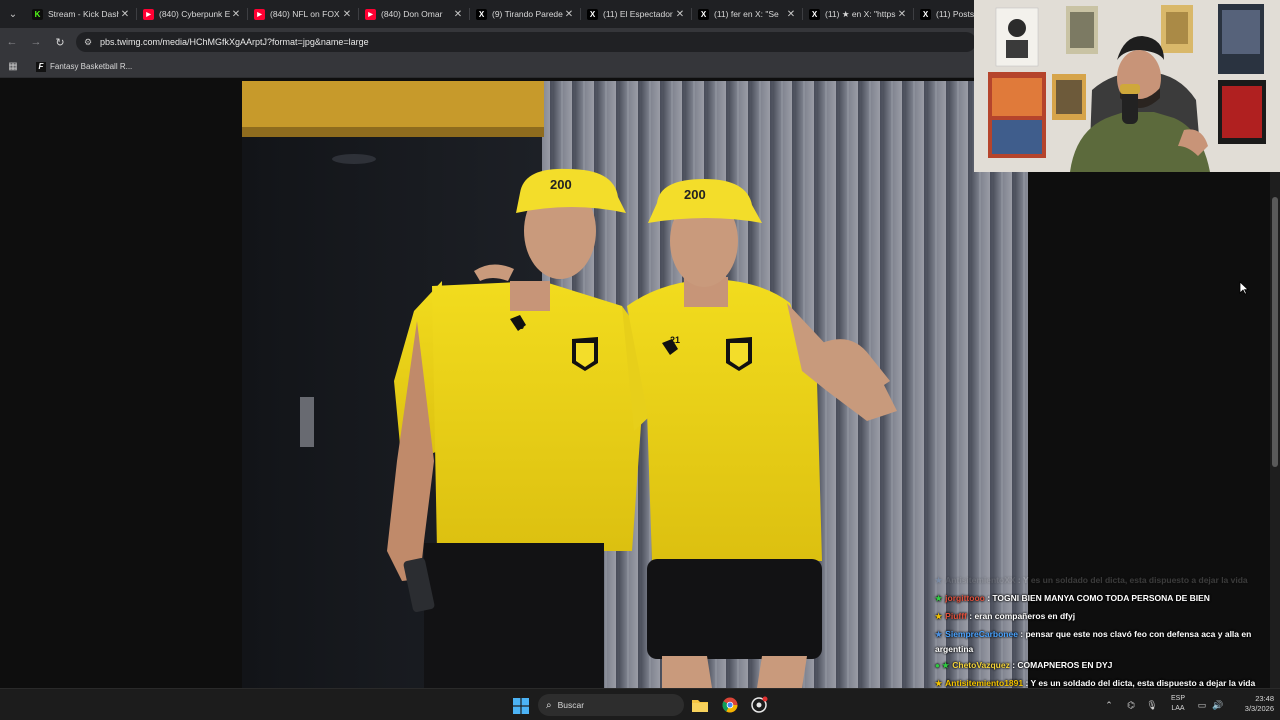 The width and height of the screenshot is (1280, 720). Describe the element at coordinates (942, 666) in the screenshot. I see `chat-badge-icon: ● ★` at that location.